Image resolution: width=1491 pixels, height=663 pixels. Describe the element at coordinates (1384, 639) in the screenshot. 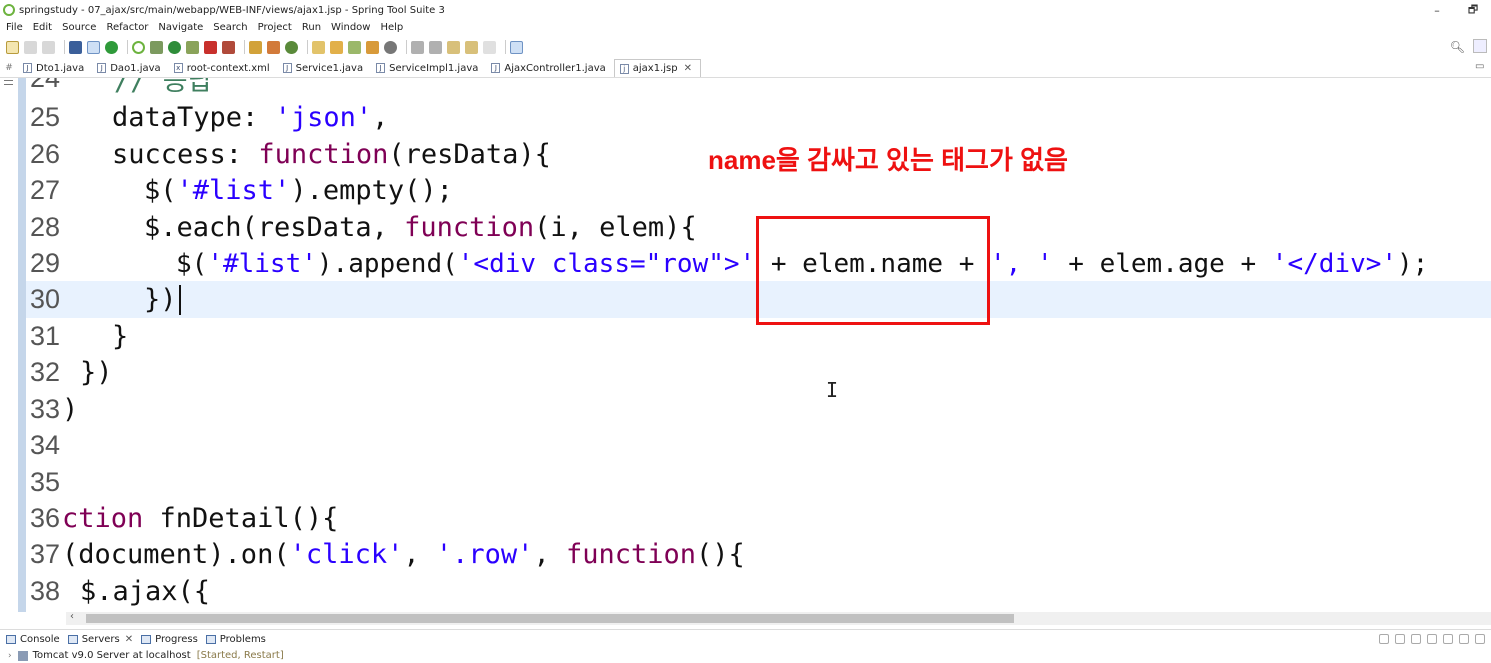

I see `collapse-all-icon` at that location.